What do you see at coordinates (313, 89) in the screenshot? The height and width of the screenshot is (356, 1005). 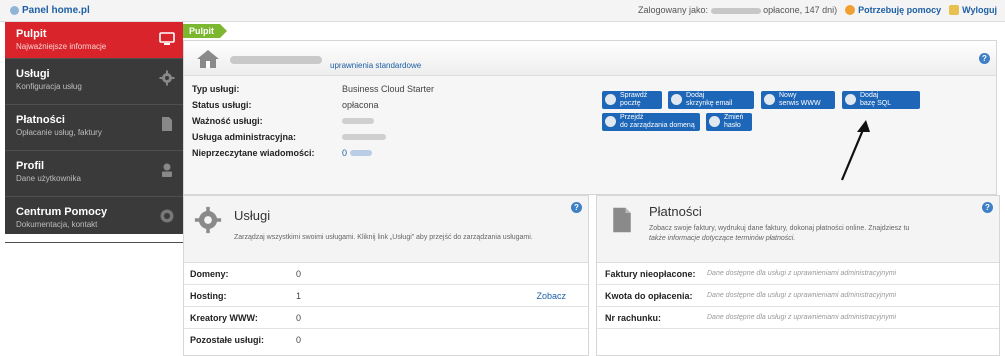 I see `detail-row: Typ usługi: Business Cloud Starter` at bounding box center [313, 89].